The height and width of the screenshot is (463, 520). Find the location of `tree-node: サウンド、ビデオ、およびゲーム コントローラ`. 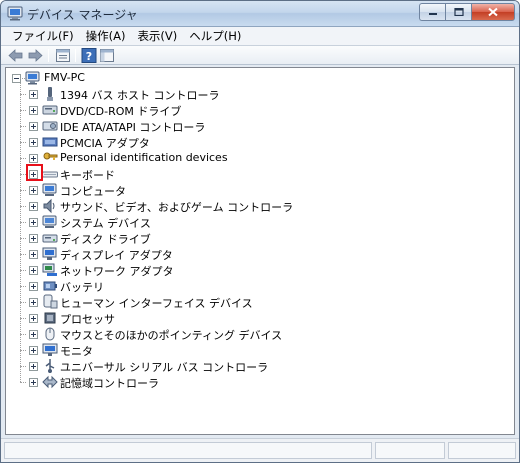

tree-node: サウンド、ビデオ、およびゲーム コントローラ is located at coordinates (260, 206).